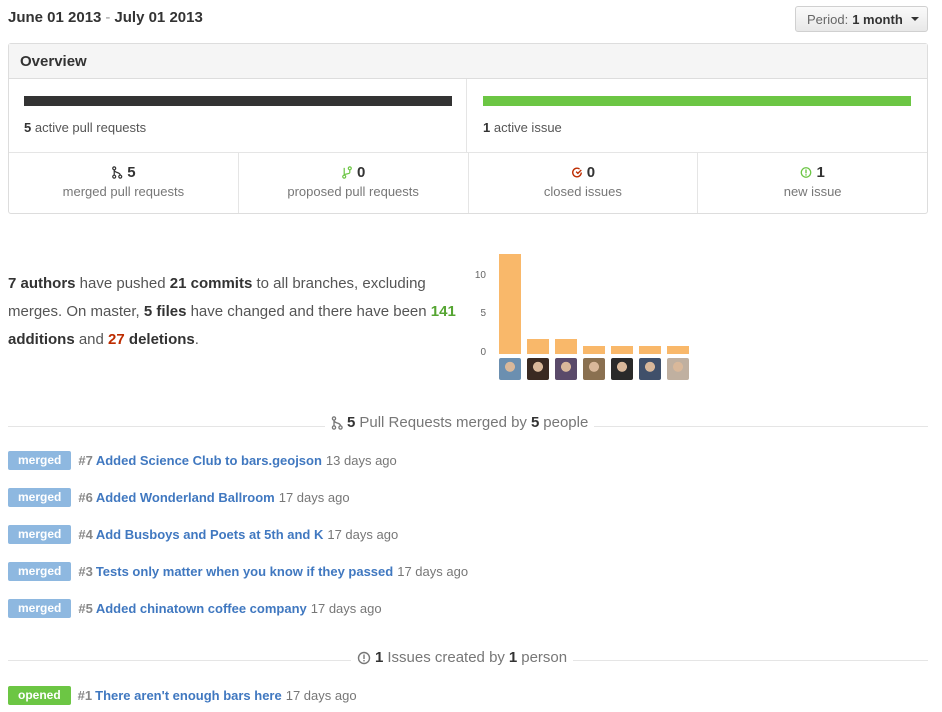 The image size is (942, 712). Describe the element at coordinates (584, 183) in the screenshot. I see `stat-closed-issues: 0 closed issues` at that location.